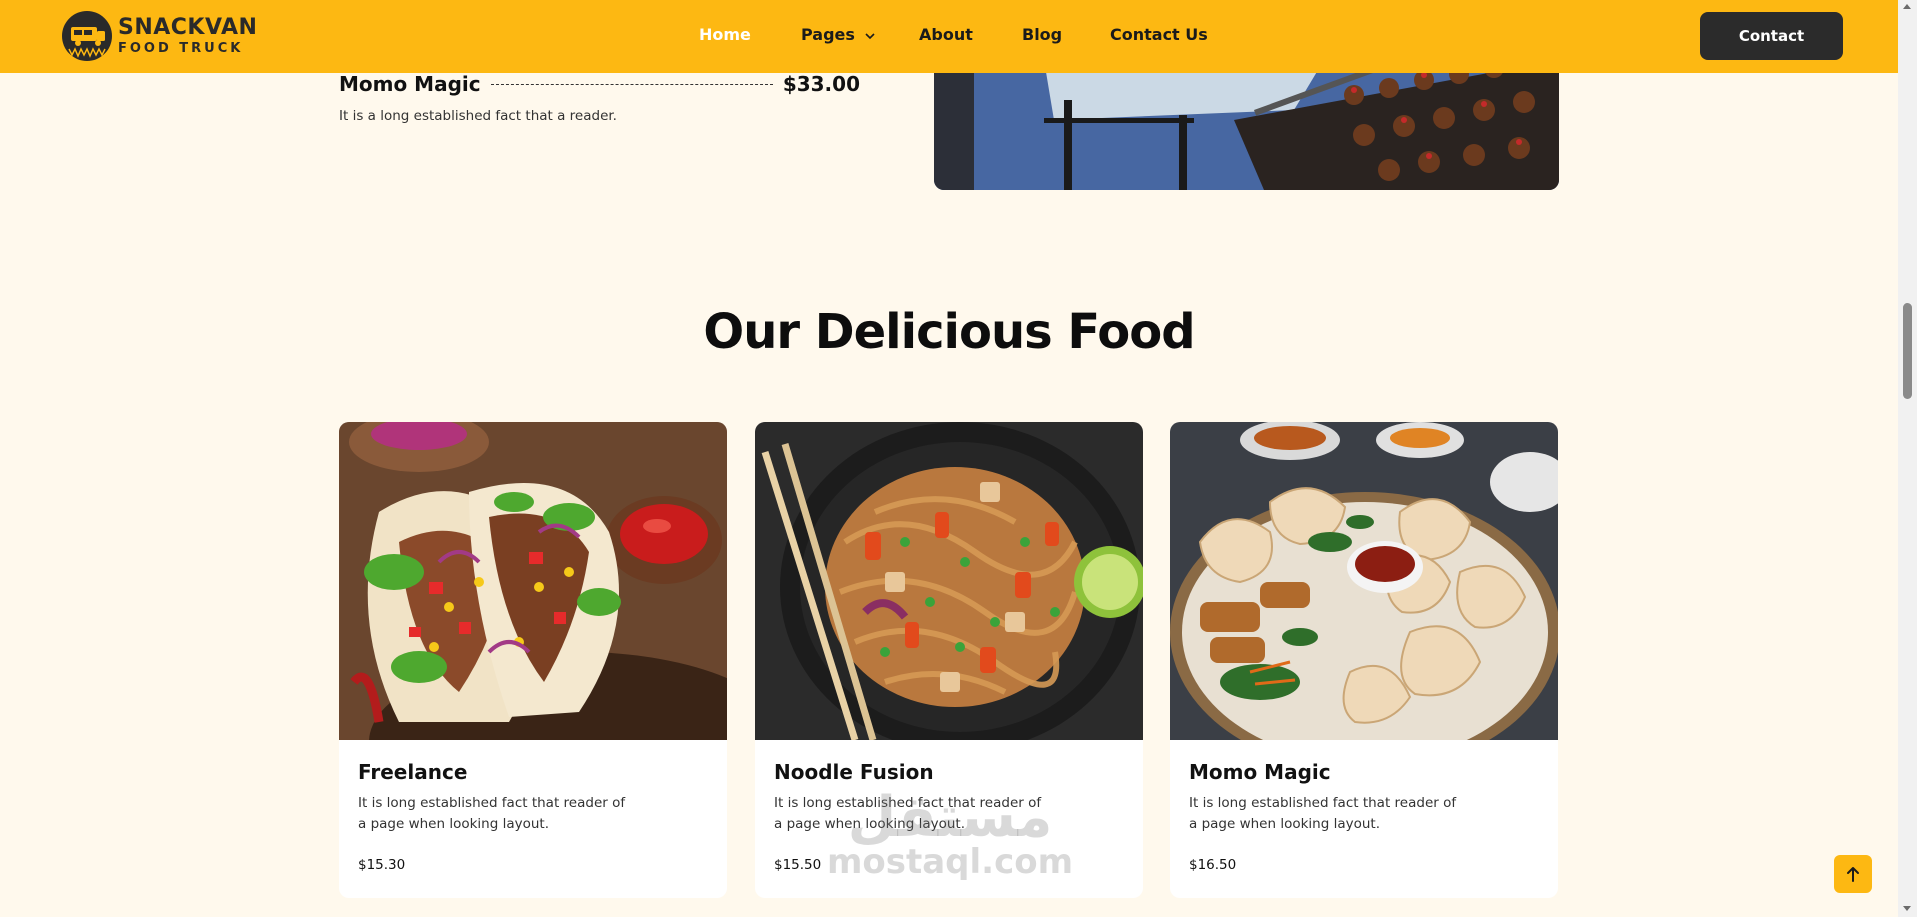  I want to click on scroll-down-arrow-icon, so click(1907, 908).